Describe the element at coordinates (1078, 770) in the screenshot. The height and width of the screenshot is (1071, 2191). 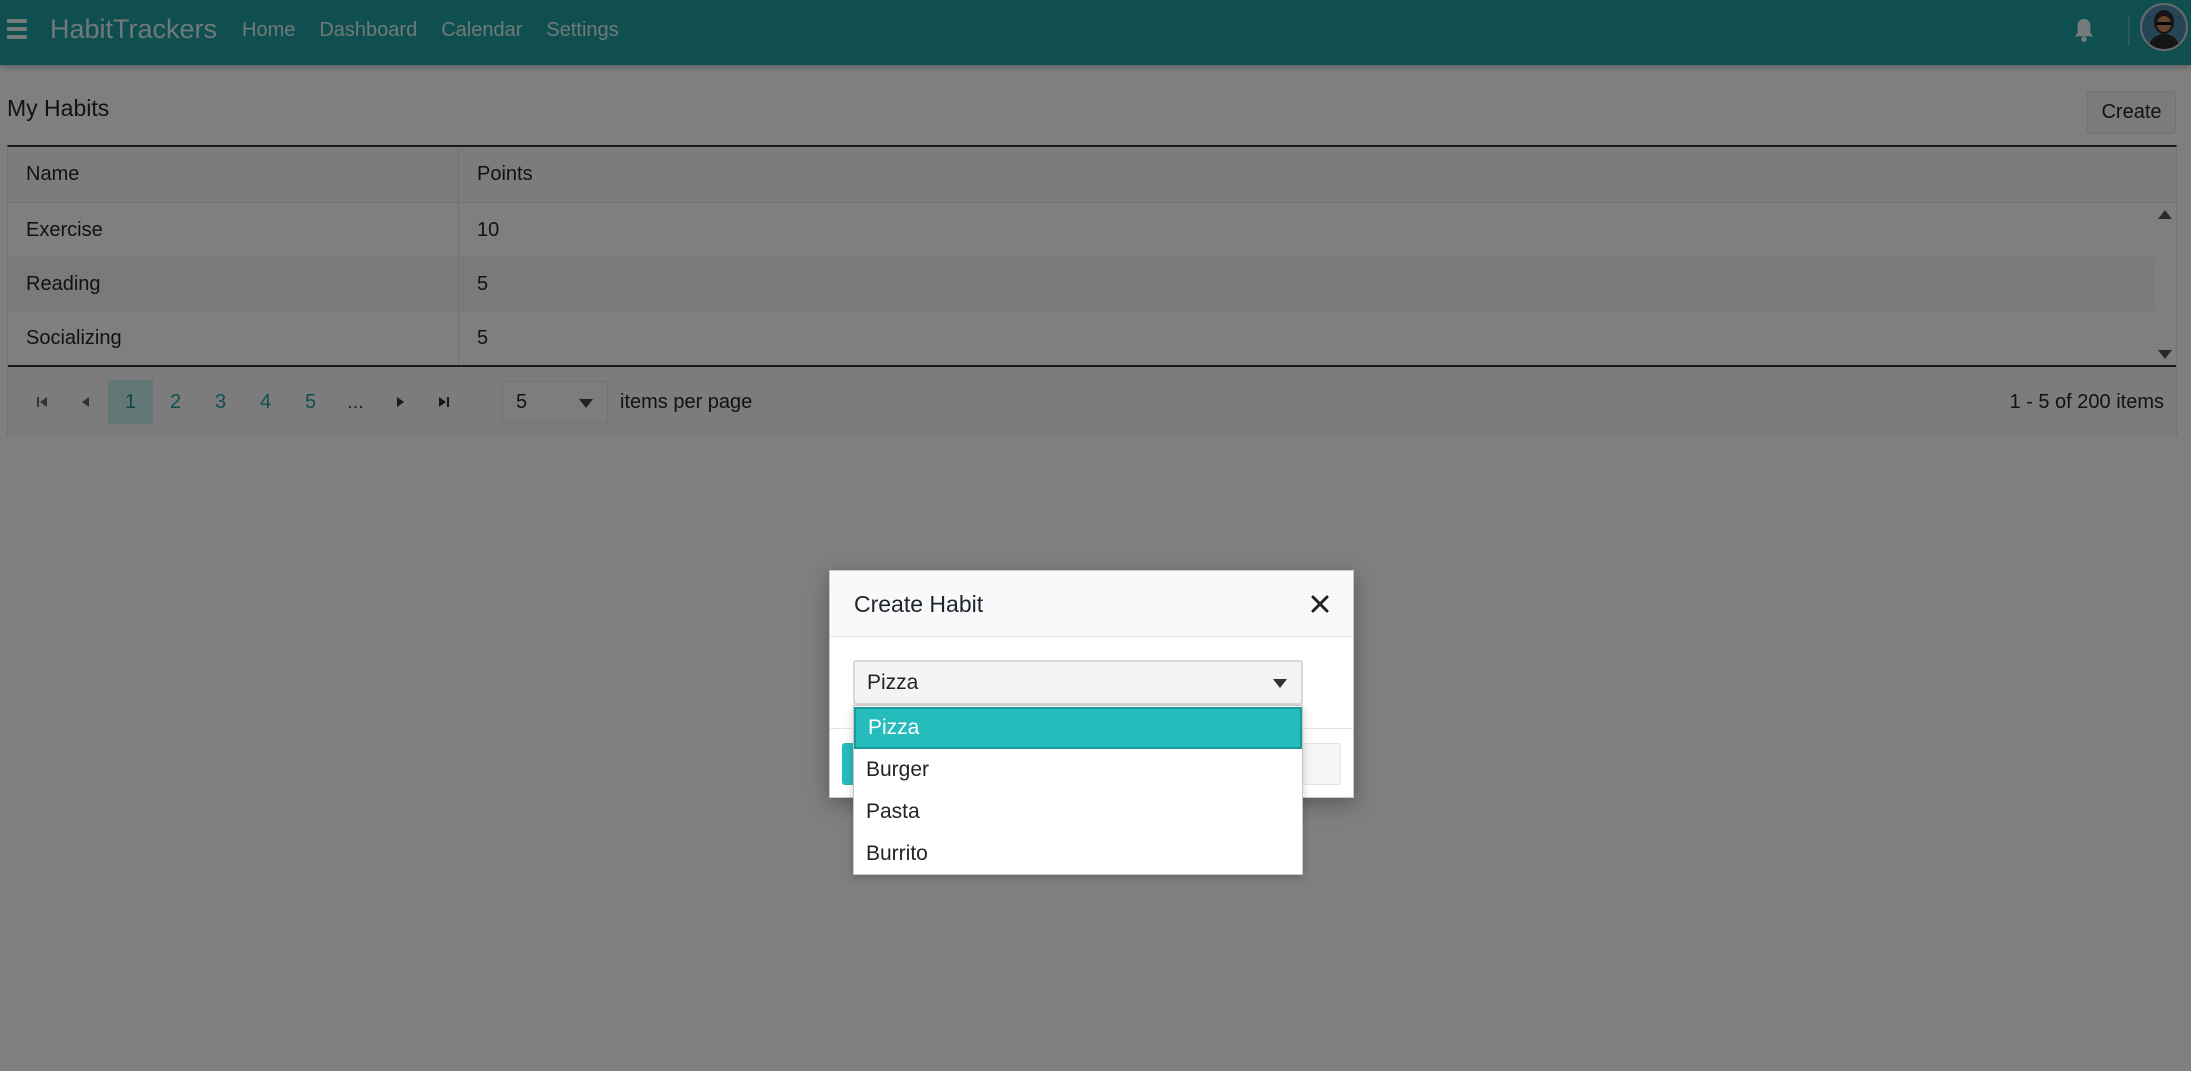
I see `option-burger: Burger` at that location.